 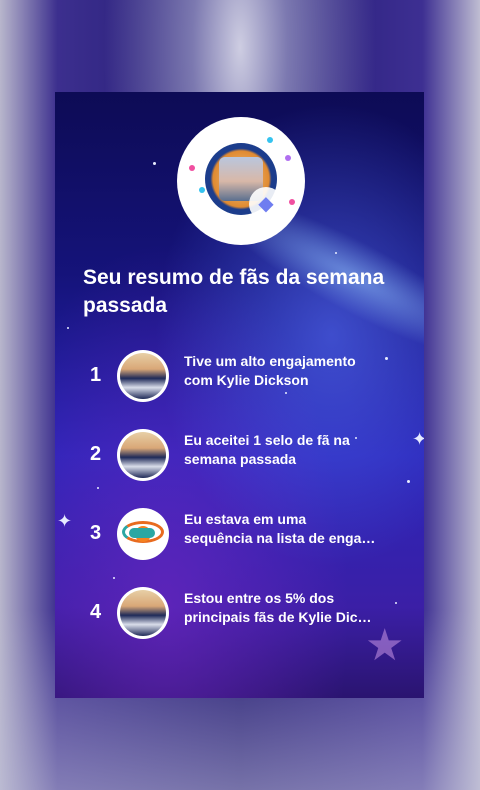 I want to click on item-text-line: semana passada, so click(x=240, y=459).